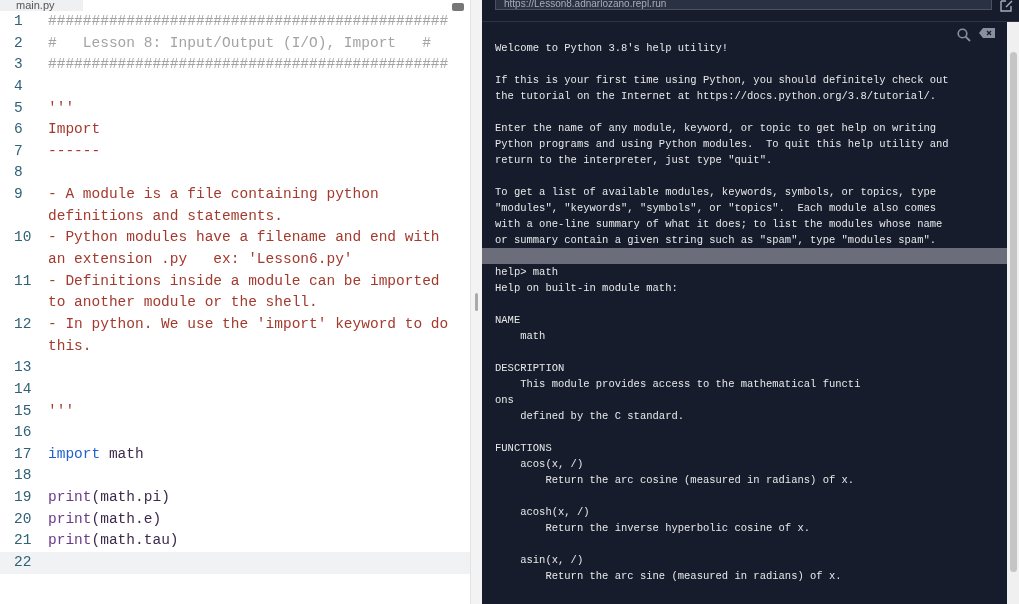 This screenshot has width=1019, height=604. Describe the element at coordinates (18, 65) in the screenshot. I see `line-number: 3` at that location.